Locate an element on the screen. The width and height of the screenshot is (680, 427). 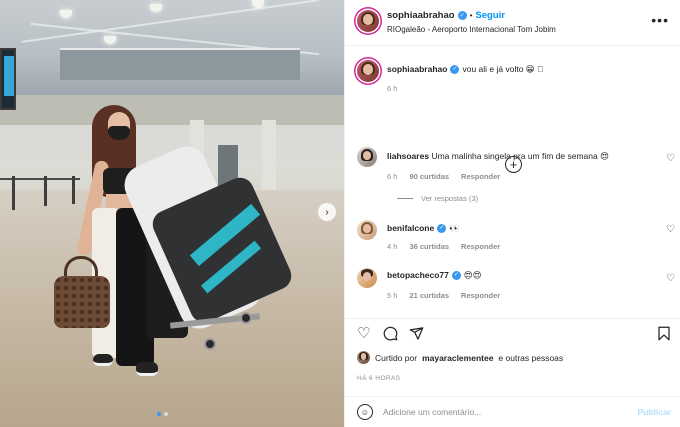
author-line: sophiaabrahao ✓ • Seguir is located at coordinates (446, 15).